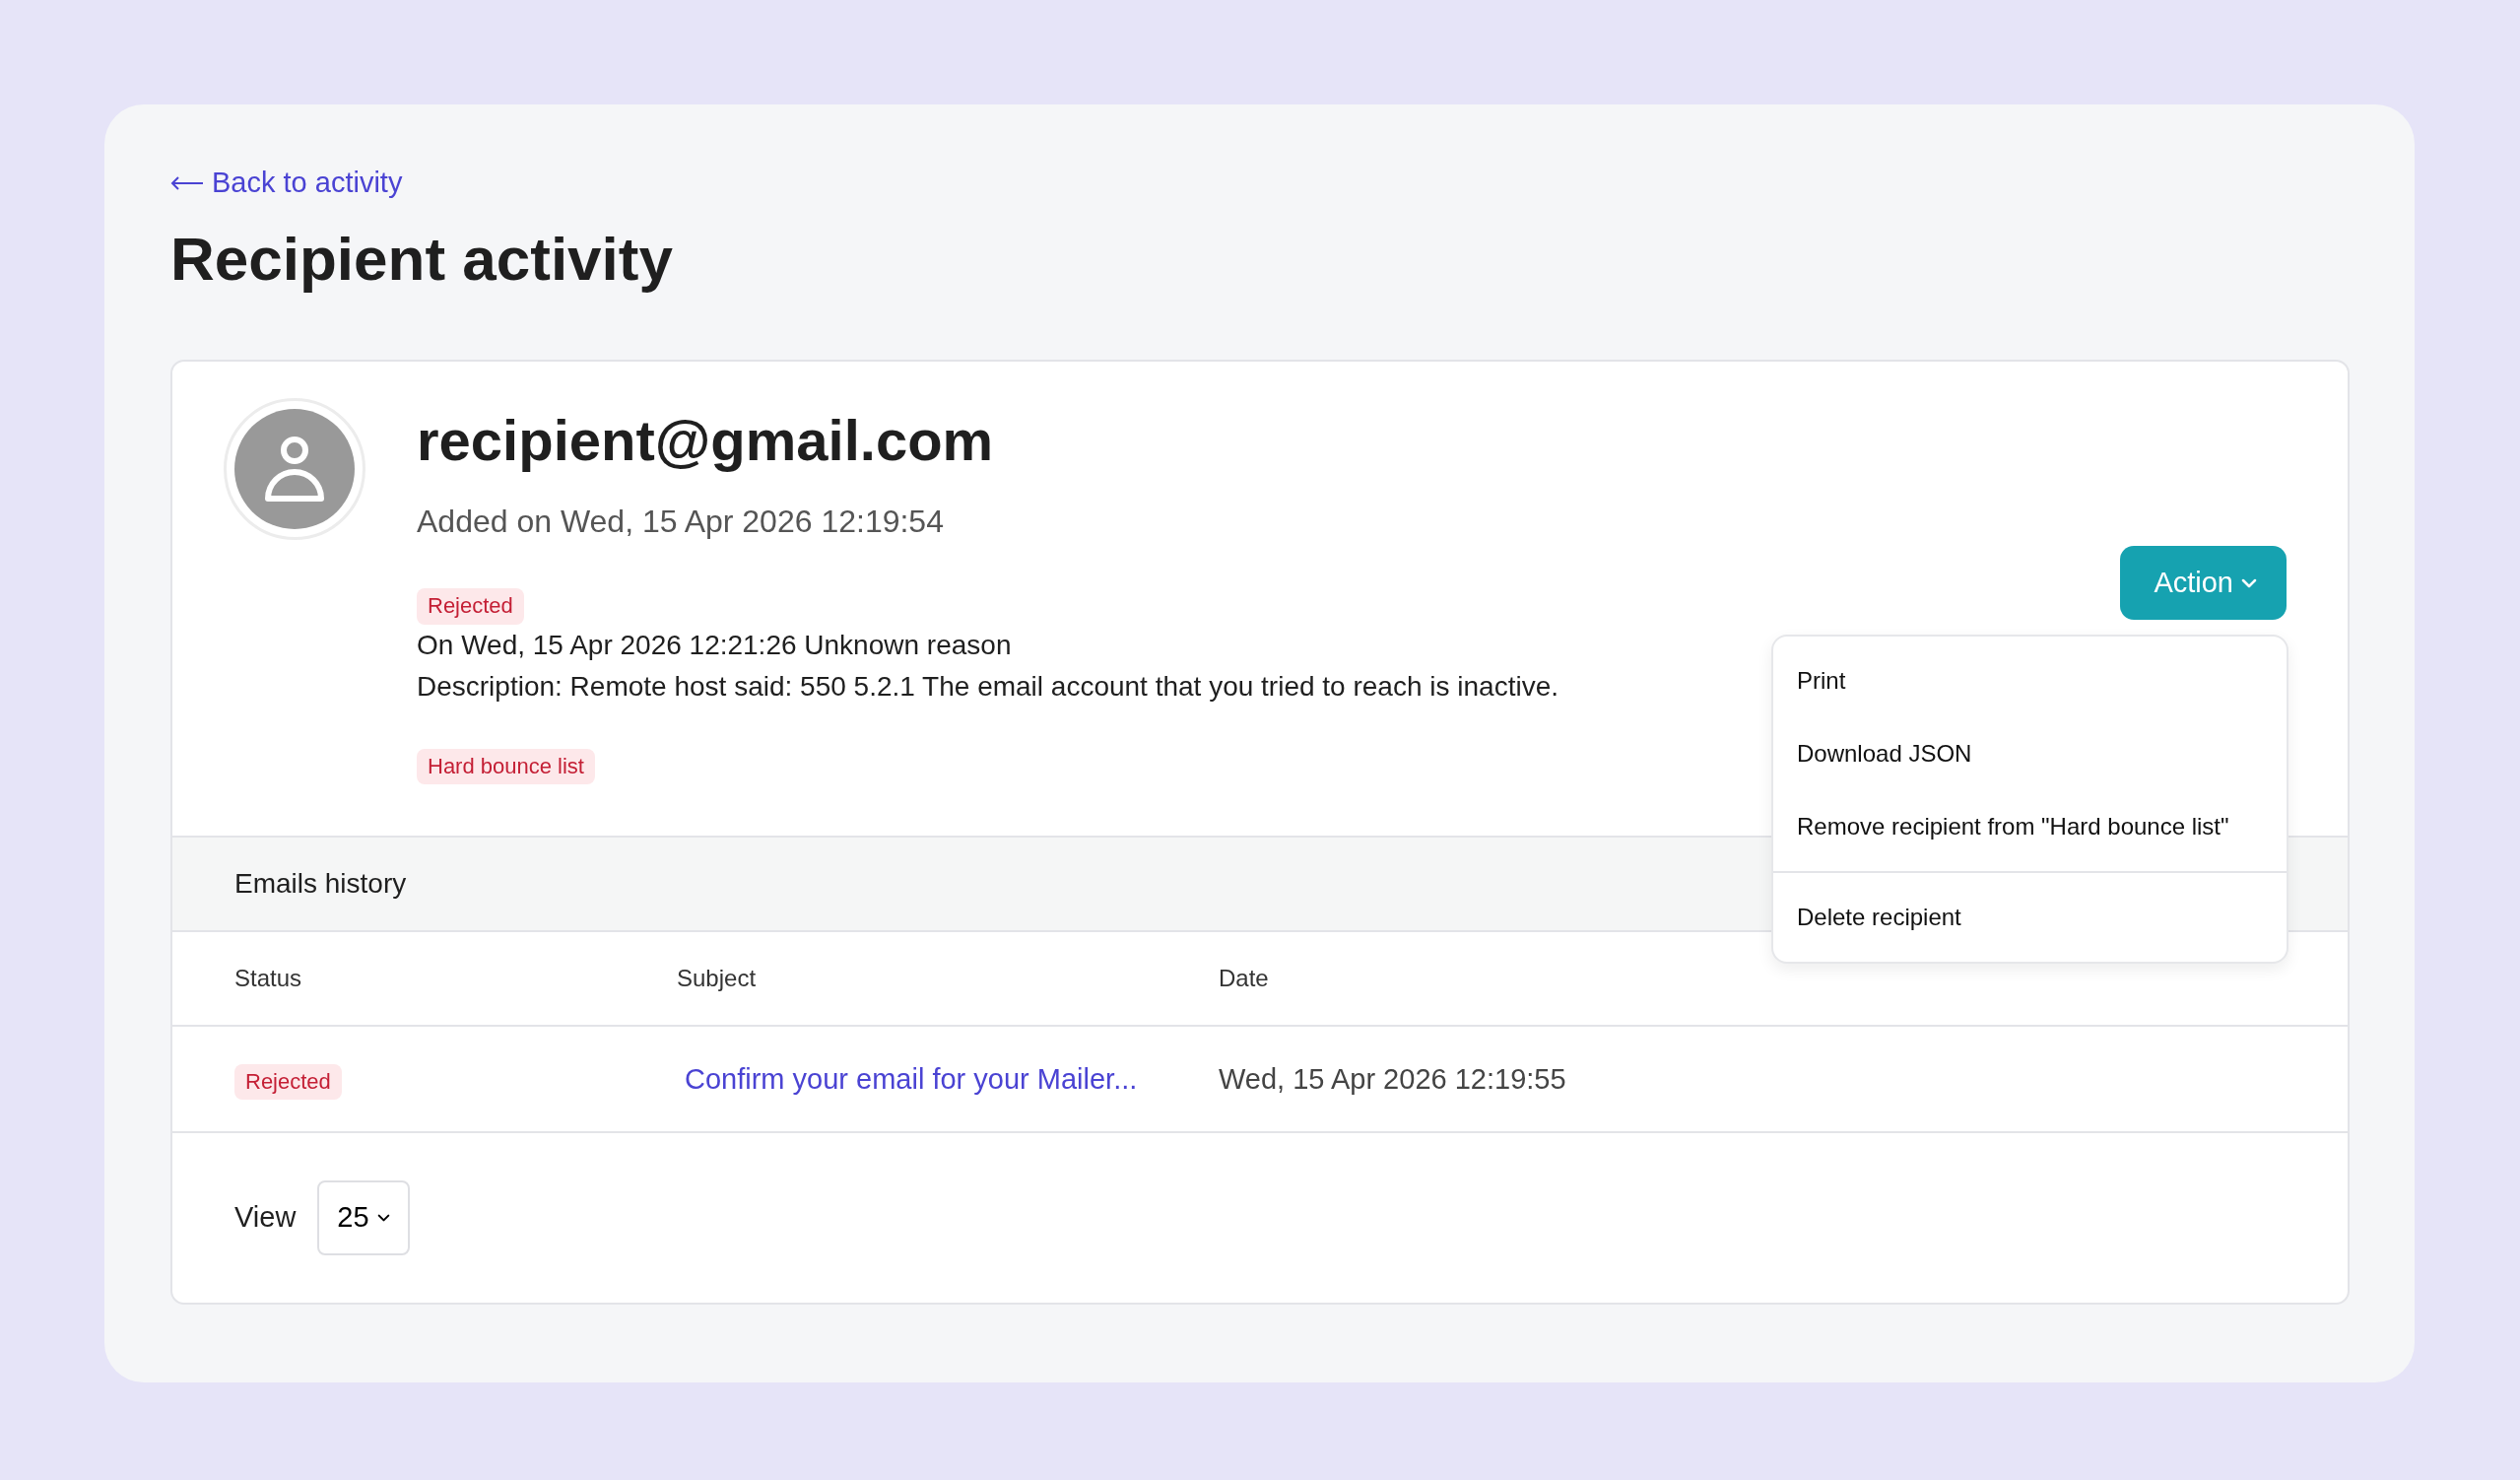 This screenshot has height=1480, width=2520. Describe the element at coordinates (706, 440) in the screenshot. I see `recipient-email: recipient@gmail.com` at that location.